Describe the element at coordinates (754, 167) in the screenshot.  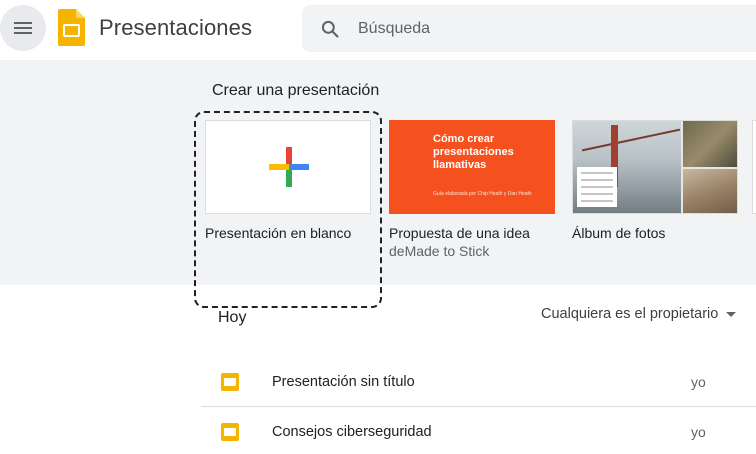
I see `template-next-partial` at that location.